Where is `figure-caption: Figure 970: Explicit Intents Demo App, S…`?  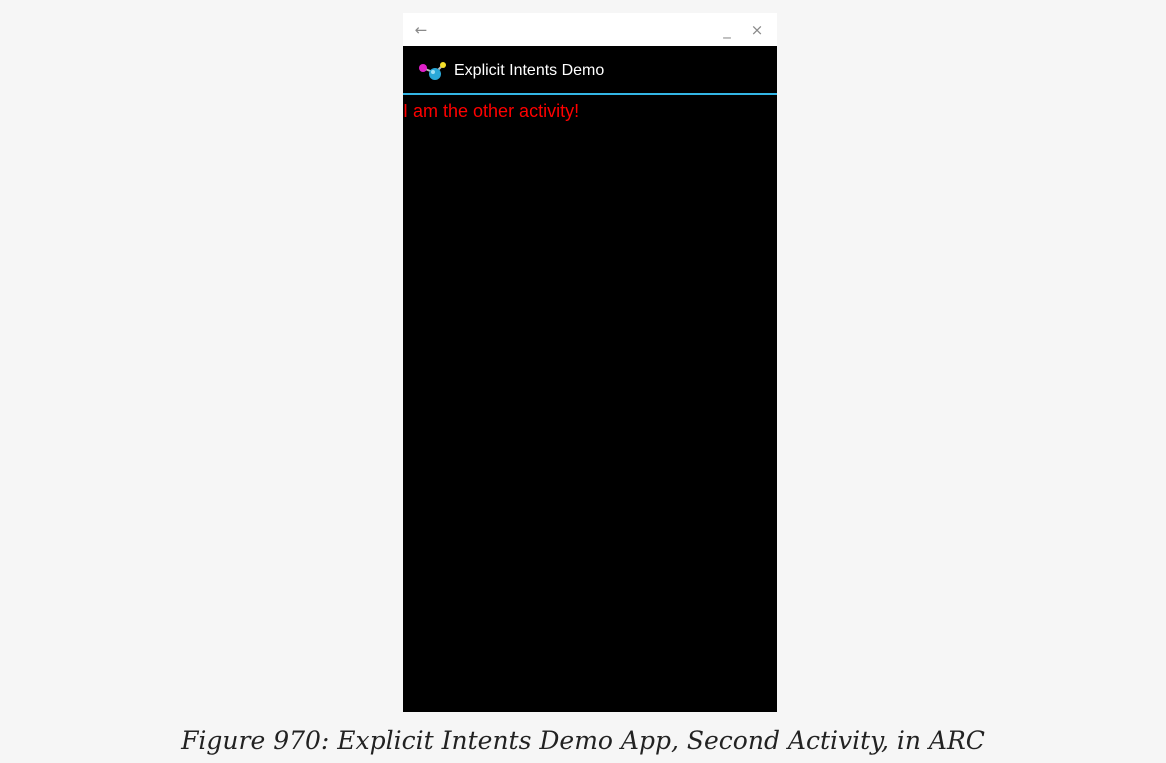 figure-caption: Figure 970: Explicit Intents Demo App, S… is located at coordinates (583, 740).